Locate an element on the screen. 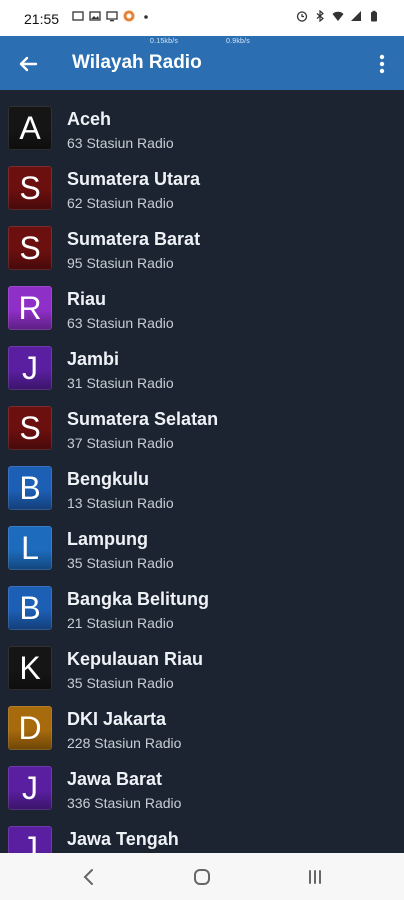 Image resolution: width=404 pixels, height=900 pixels. station-count: 13 Stasiun Radio is located at coordinates (120, 503).